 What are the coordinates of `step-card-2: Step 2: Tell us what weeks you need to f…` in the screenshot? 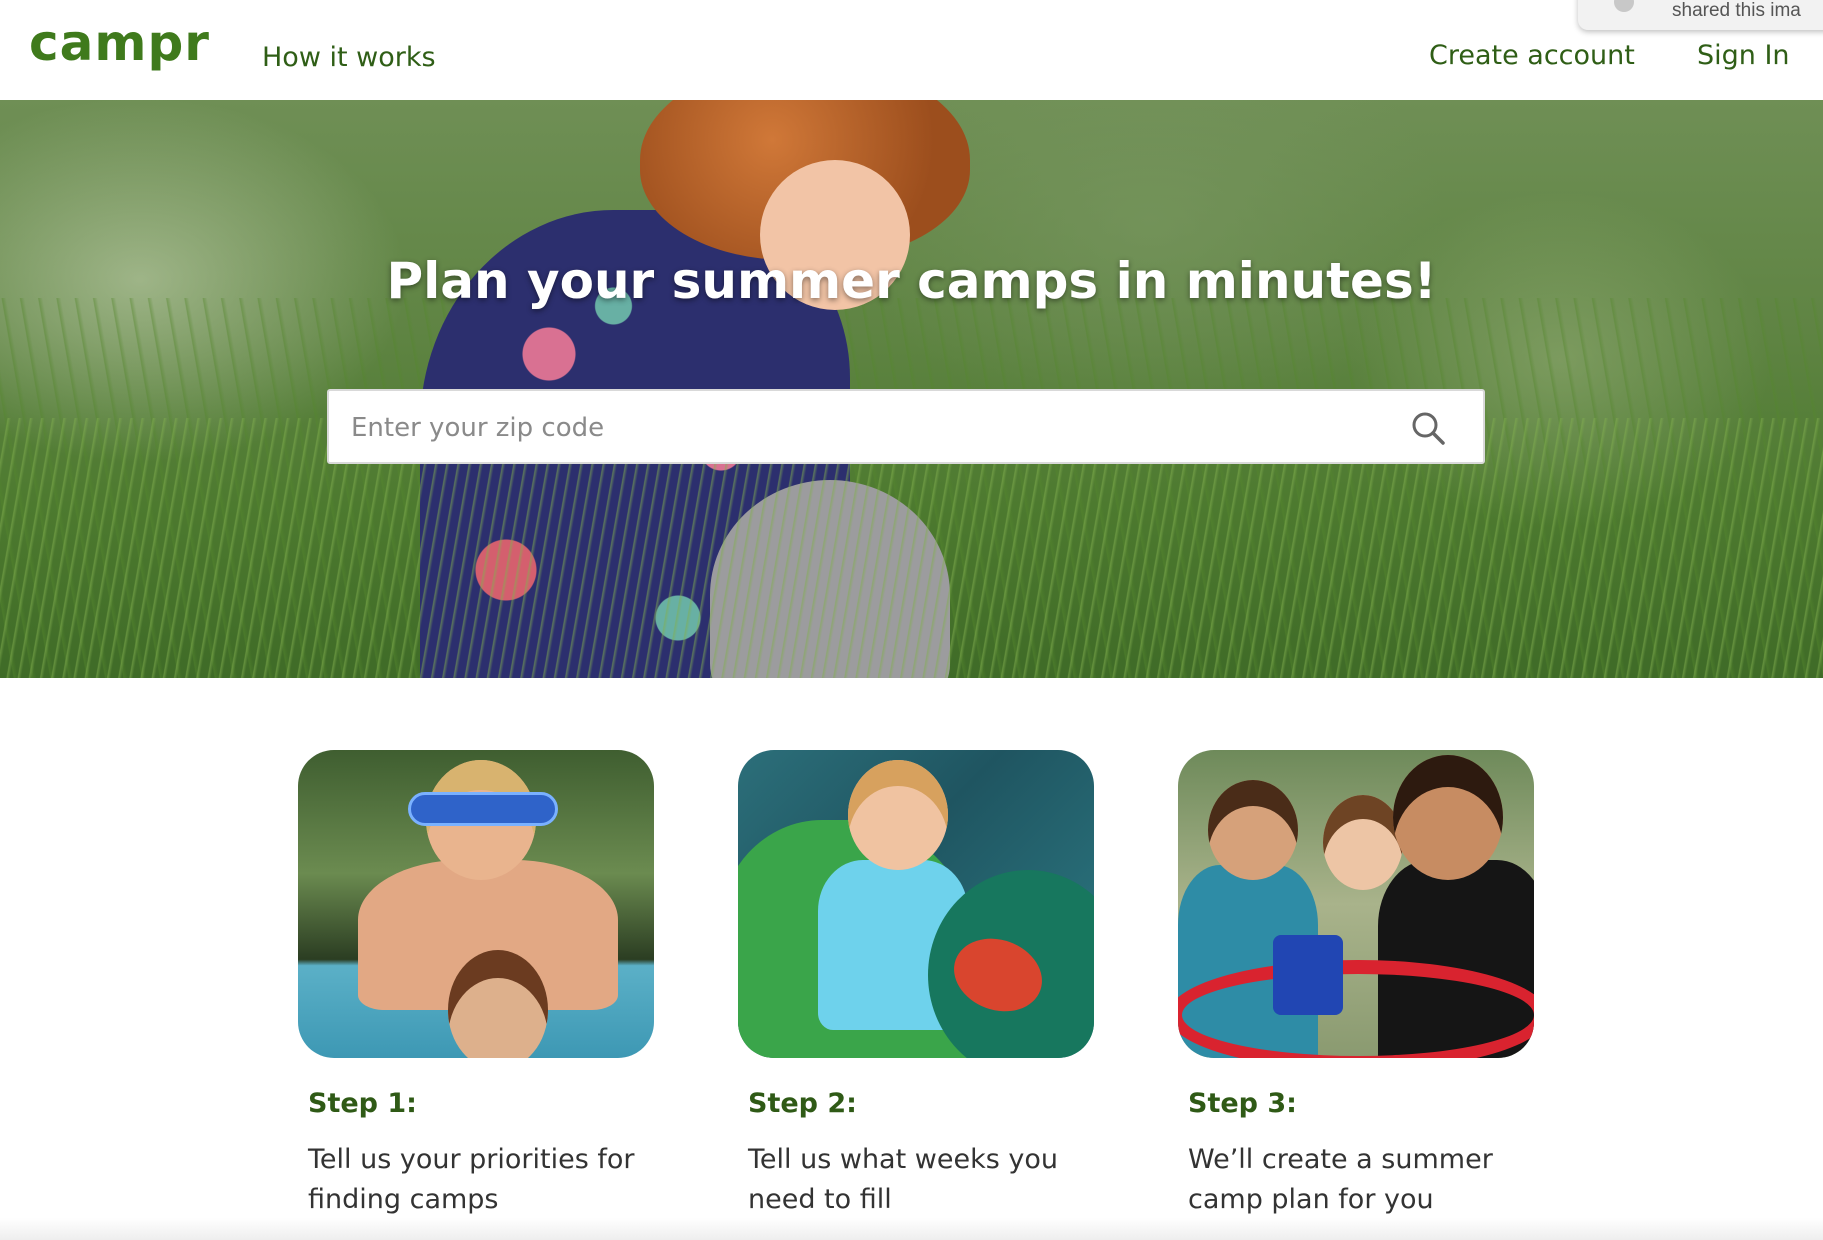 It's located at (916, 982).